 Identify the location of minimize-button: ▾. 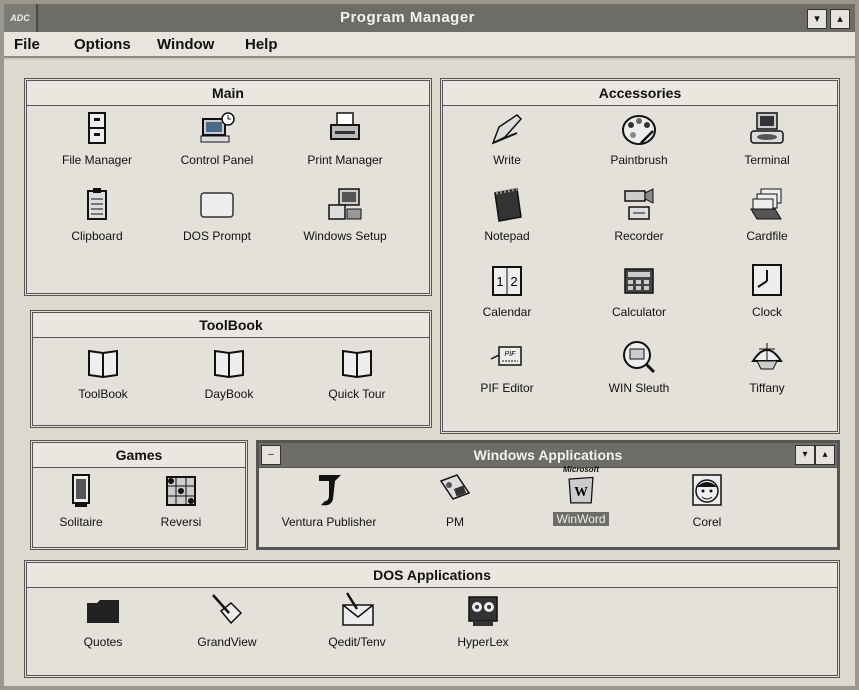
(817, 19).